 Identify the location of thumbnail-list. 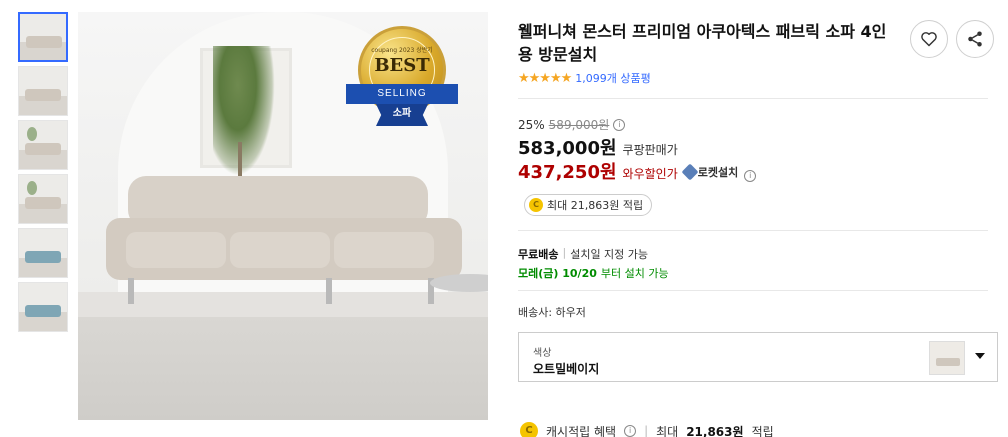
(43, 174).